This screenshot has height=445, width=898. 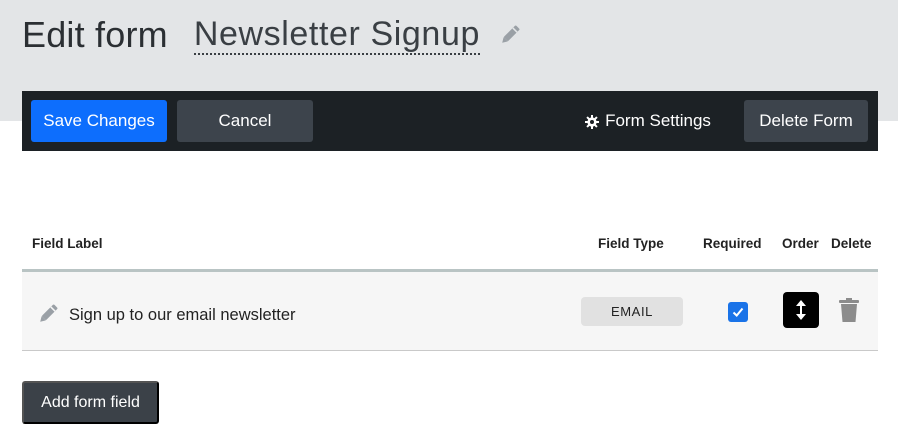 I want to click on required-checkbox, so click(x=738, y=312).